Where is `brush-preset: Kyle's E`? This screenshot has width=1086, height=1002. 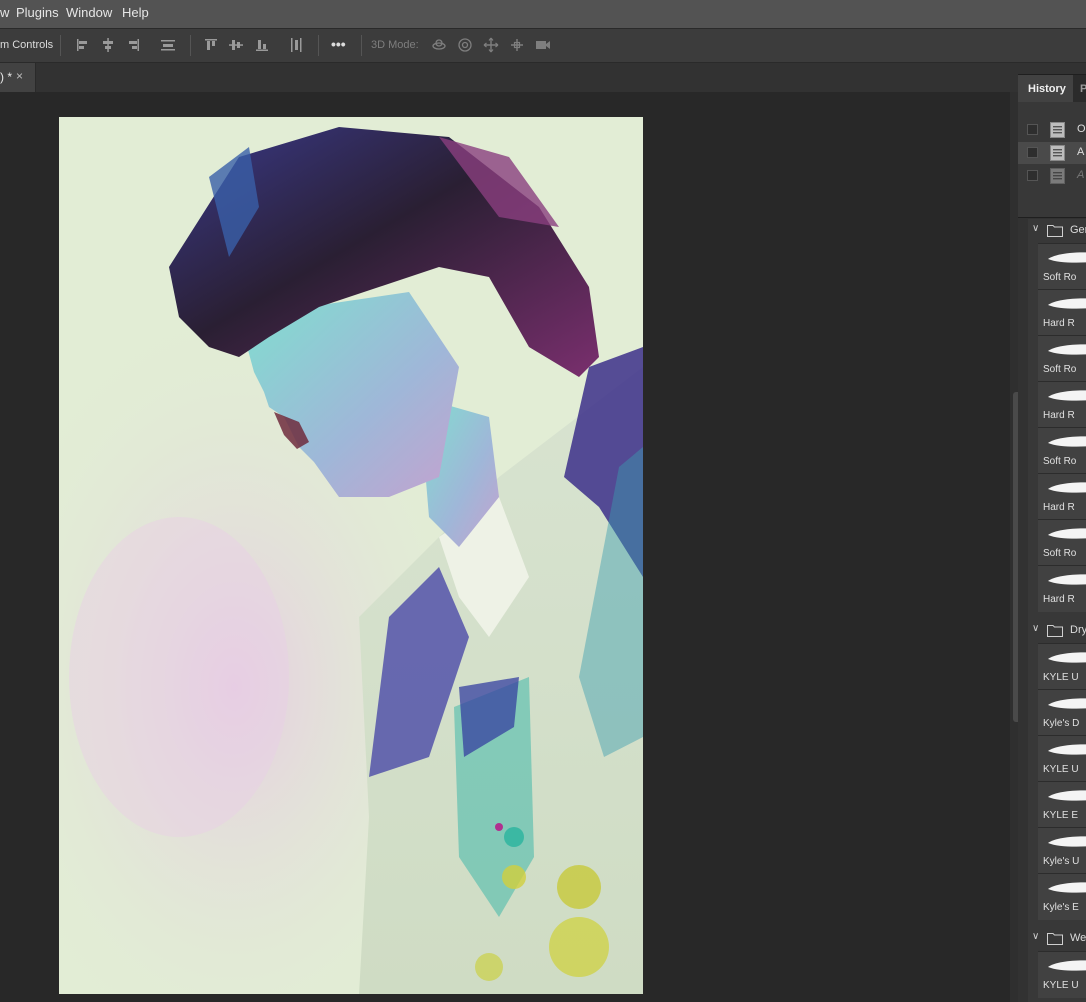 brush-preset: Kyle's E is located at coordinates (1062, 896).